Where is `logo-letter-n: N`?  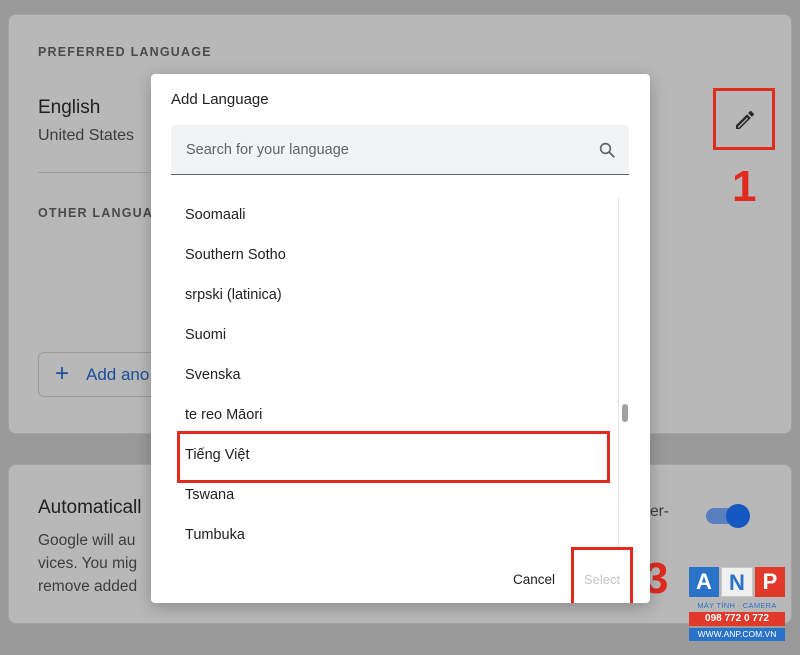 logo-letter-n: N is located at coordinates (737, 582).